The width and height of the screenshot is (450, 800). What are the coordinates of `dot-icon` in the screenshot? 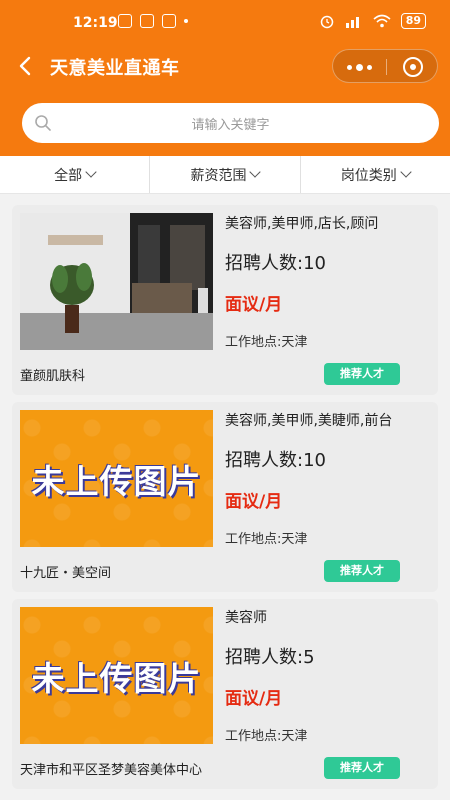 It's located at (186, 21).